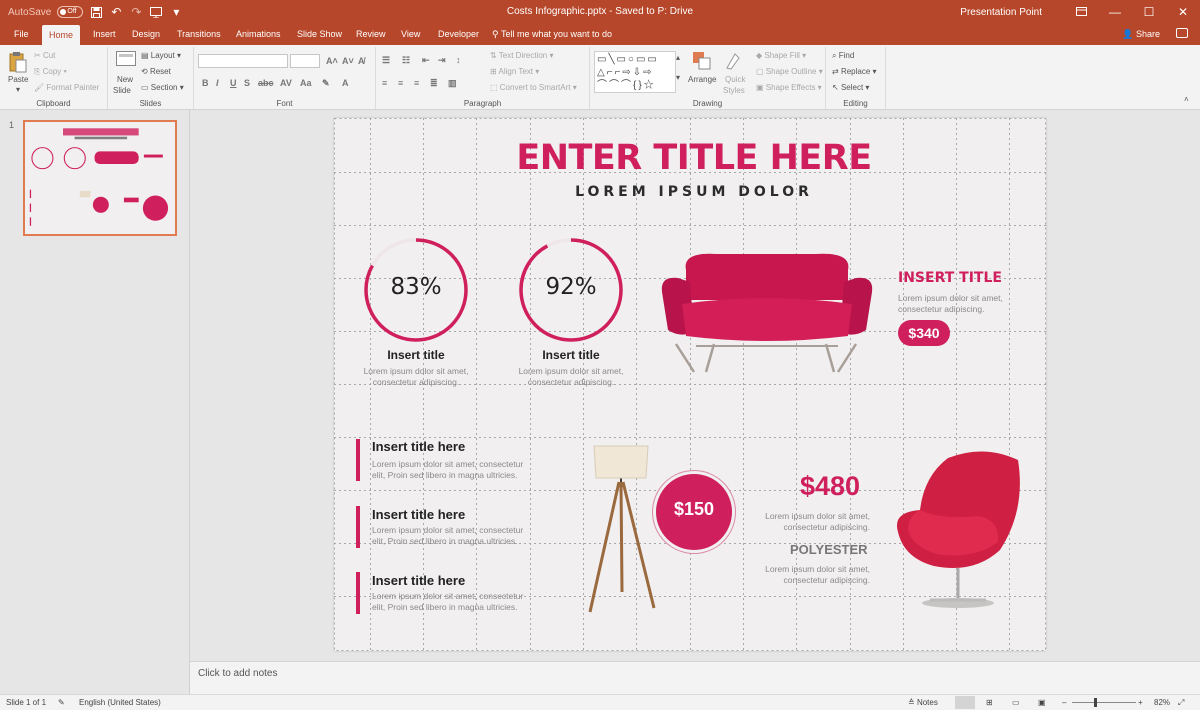 The image size is (1200, 710). What do you see at coordinates (854, 71) in the screenshot?
I see `replace-button: ⇄ Replace ▾` at bounding box center [854, 71].